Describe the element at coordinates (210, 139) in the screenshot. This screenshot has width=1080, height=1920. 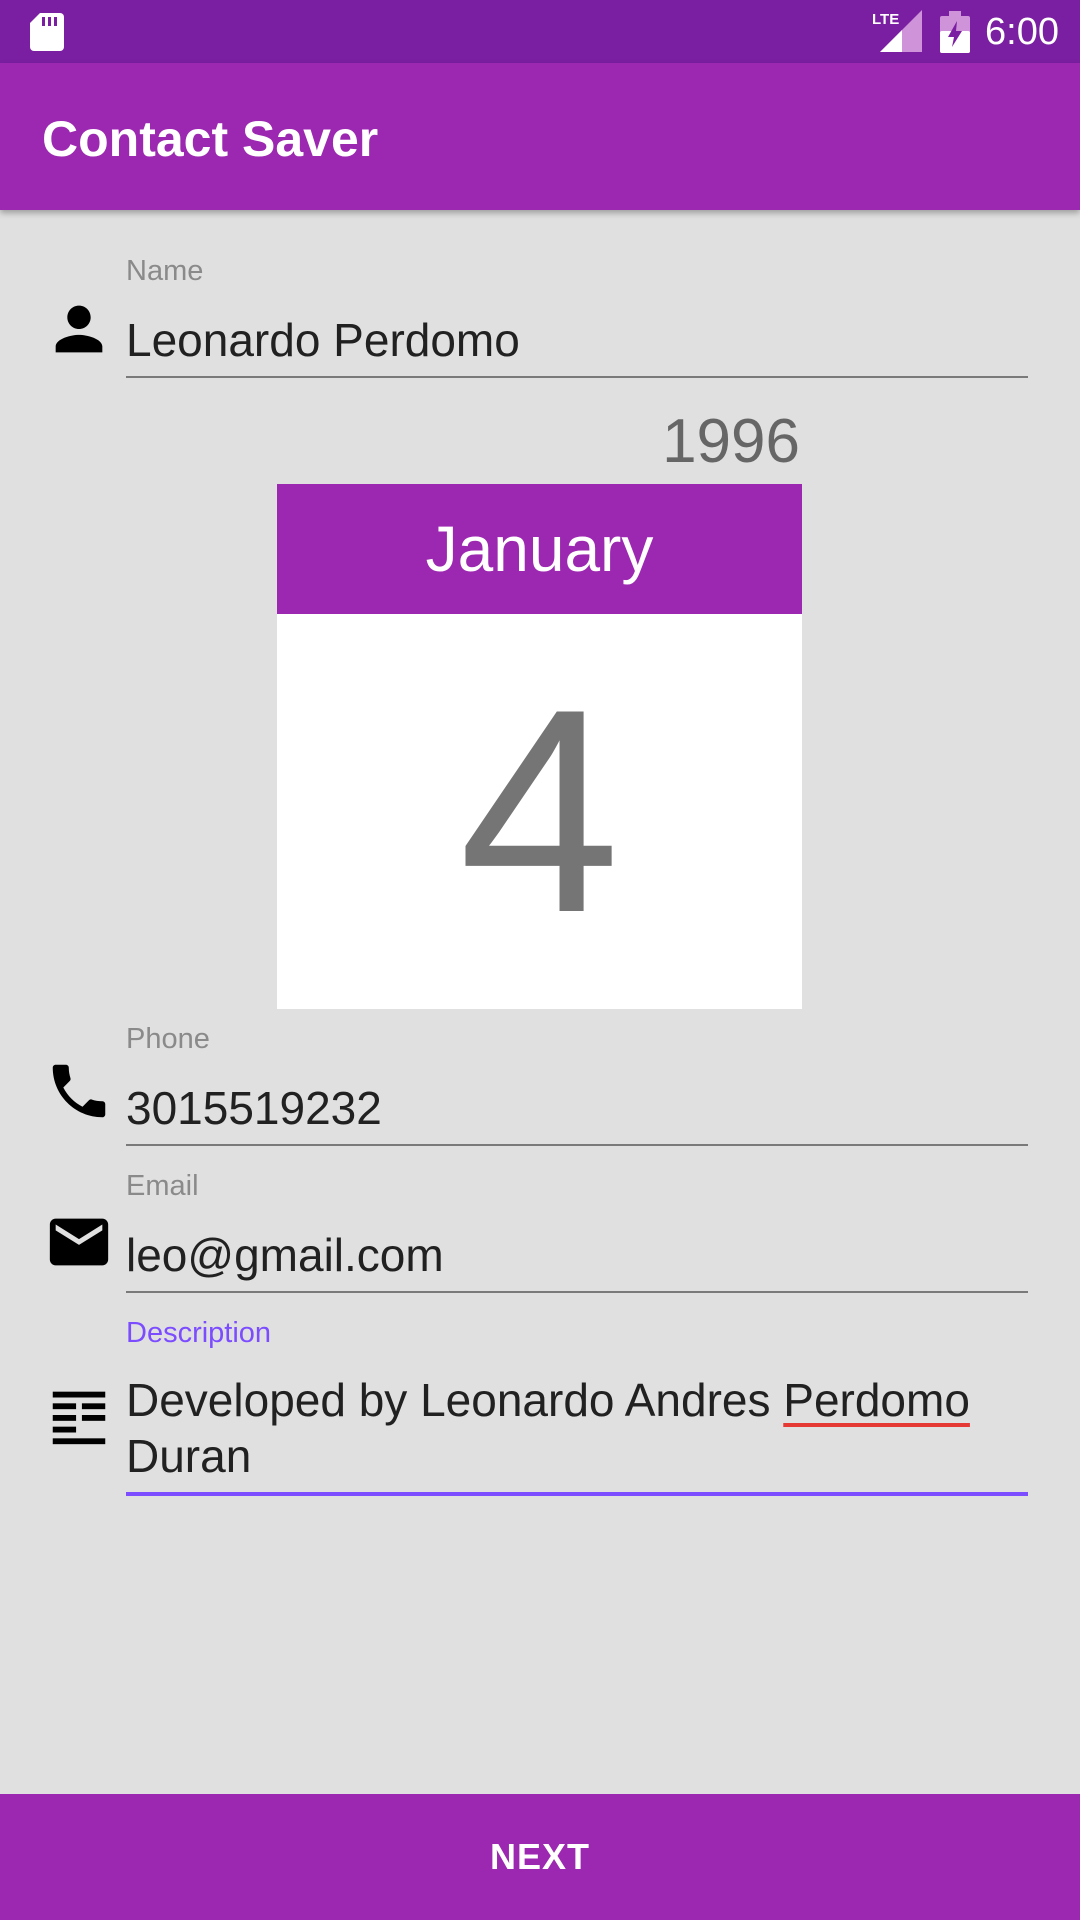
I see `app-title: Contact Saver` at that location.